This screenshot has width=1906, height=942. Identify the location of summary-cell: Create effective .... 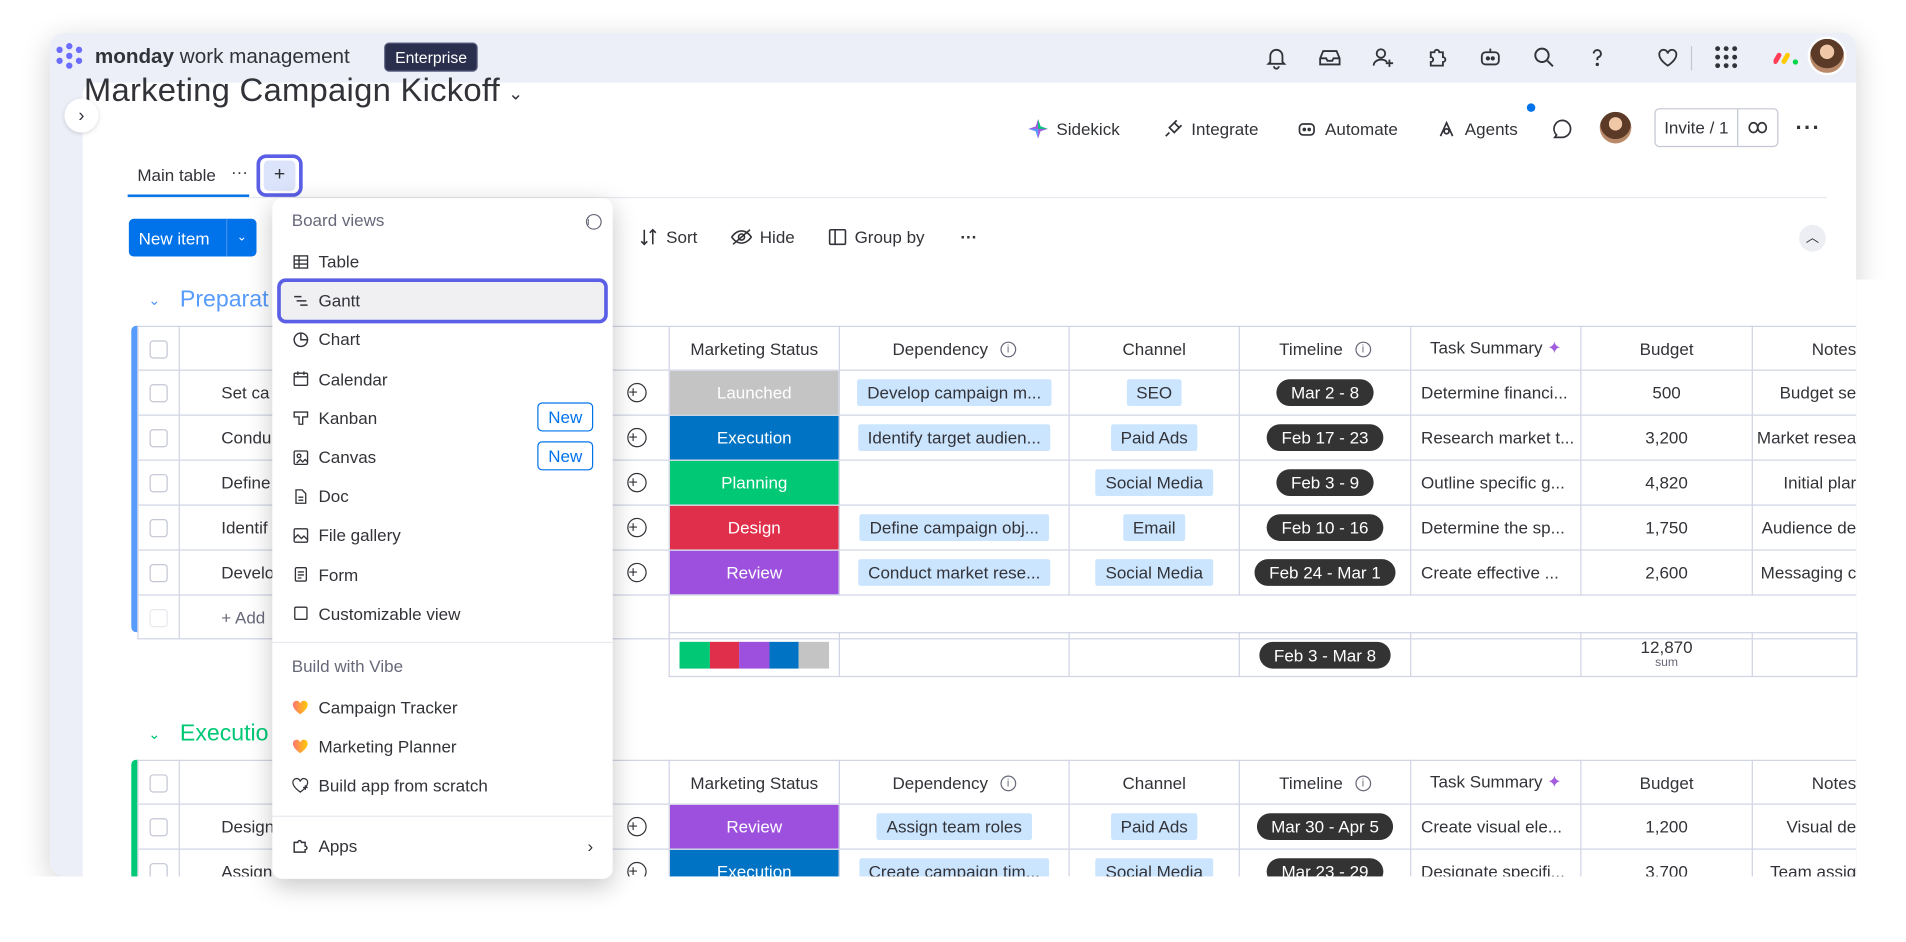
(1496, 572).